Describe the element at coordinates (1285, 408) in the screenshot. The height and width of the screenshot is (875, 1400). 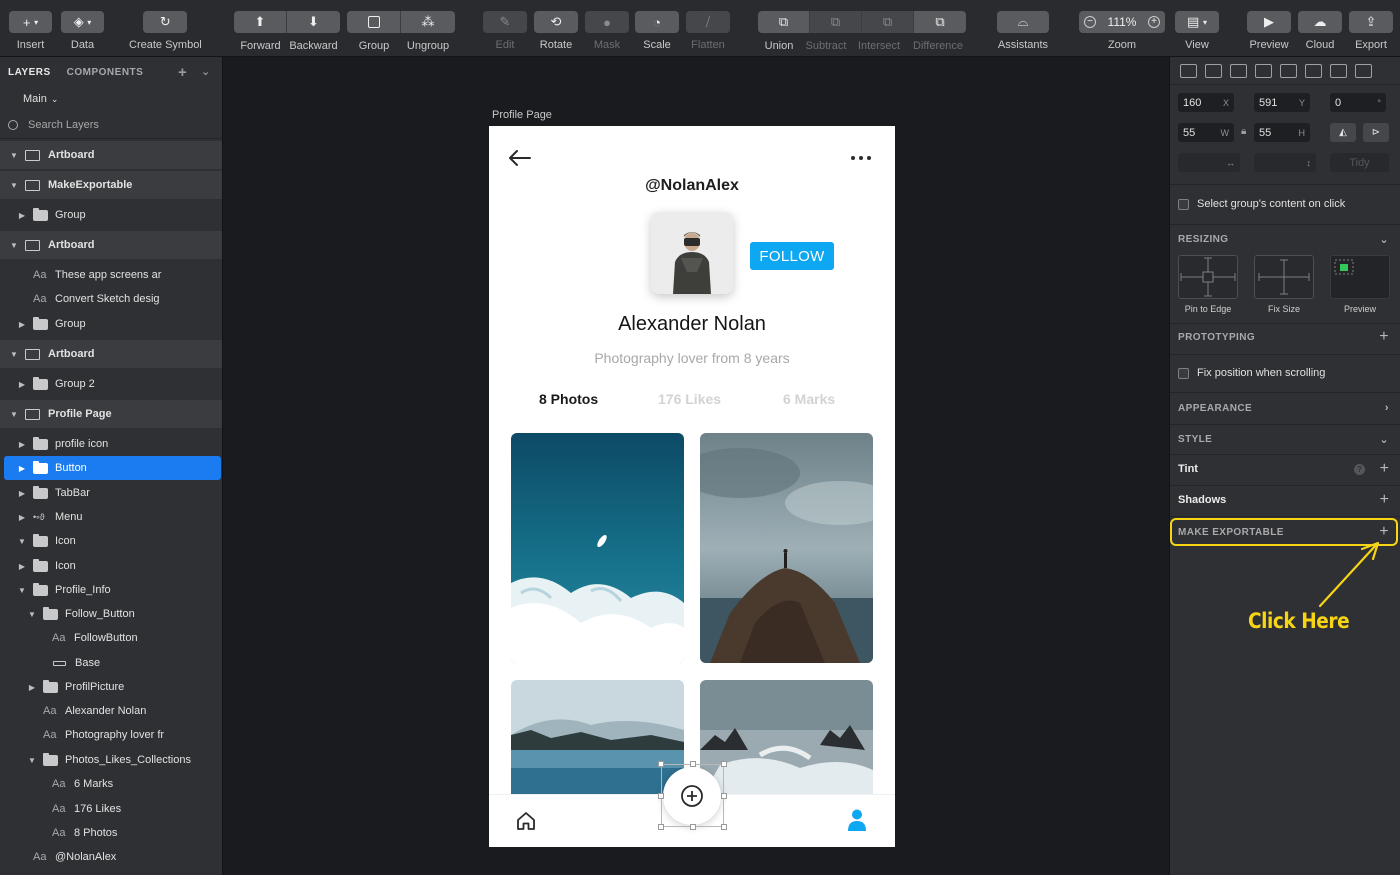
I see `appearance-section-header: APPEARANCE ›` at that location.